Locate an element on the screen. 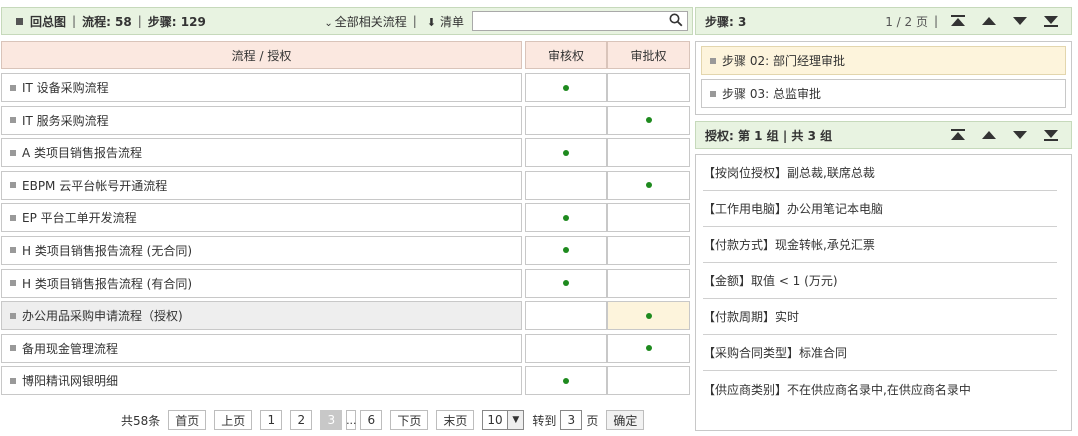 The width and height of the screenshot is (1078, 436). table-row: EBPM 云平台帐号开通流程 is located at coordinates (345, 185).